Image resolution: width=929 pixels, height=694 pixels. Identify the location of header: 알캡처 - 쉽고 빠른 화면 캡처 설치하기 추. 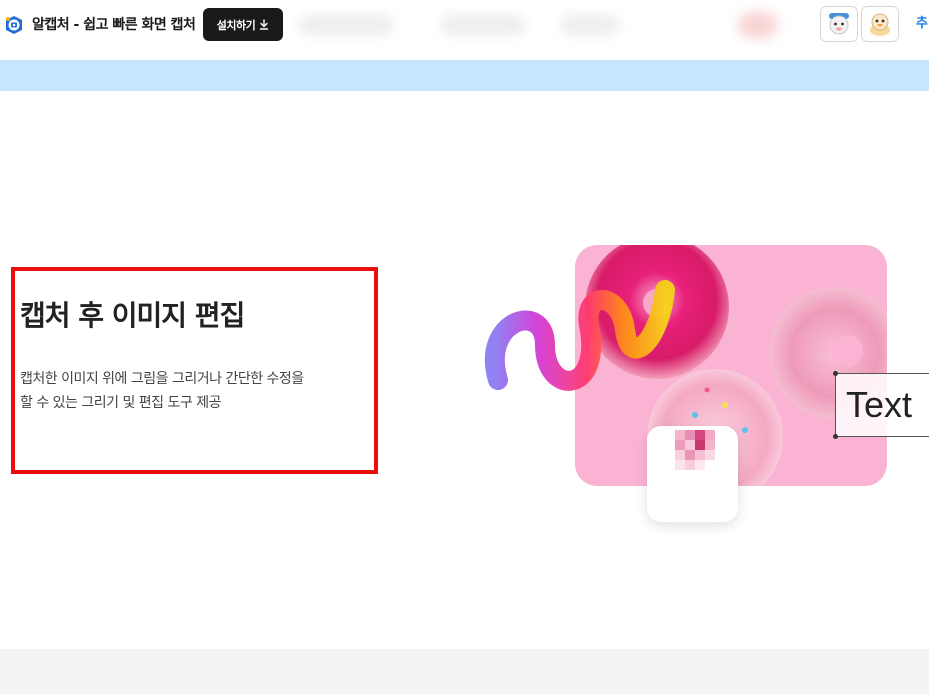
(464, 30).